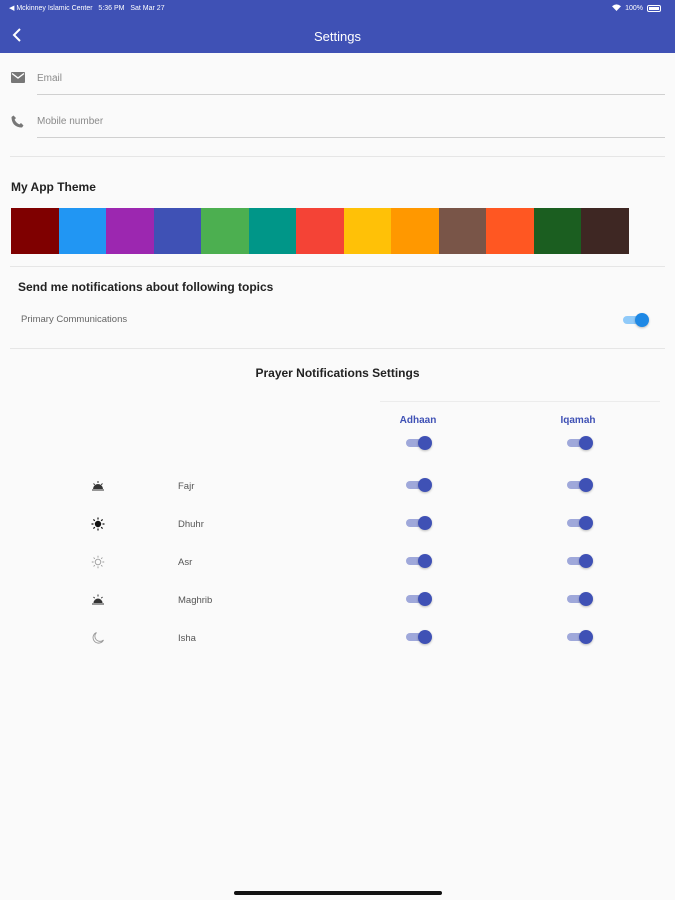 The width and height of the screenshot is (675, 900). Describe the element at coordinates (578, 420) in the screenshot. I see `column-header-iqamah: Iqamah` at that location.